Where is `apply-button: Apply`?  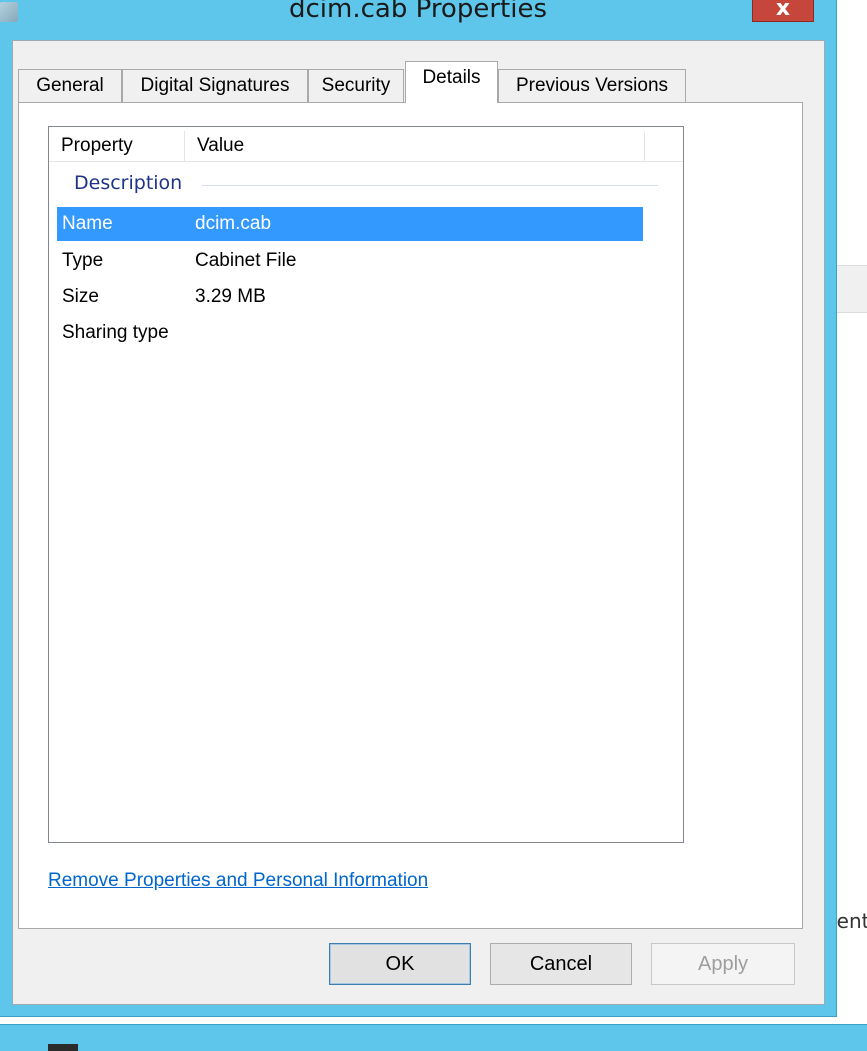
apply-button: Apply is located at coordinates (723, 964).